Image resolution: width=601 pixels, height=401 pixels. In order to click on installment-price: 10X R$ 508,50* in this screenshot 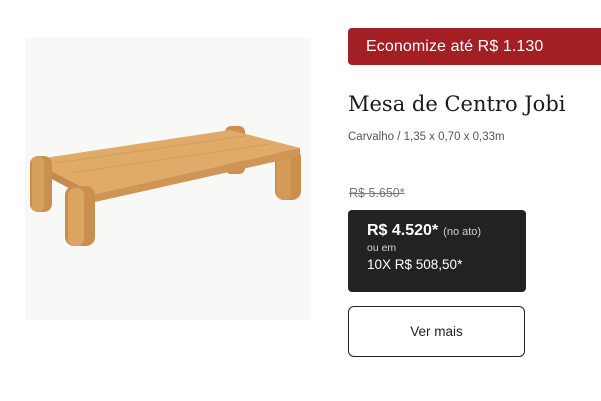, I will do `click(415, 264)`.